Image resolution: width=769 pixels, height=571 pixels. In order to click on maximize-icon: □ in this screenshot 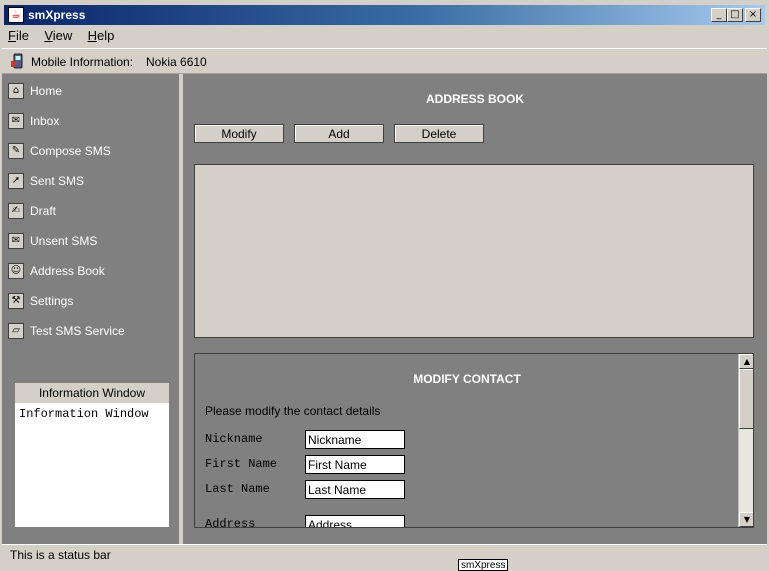, I will do `click(735, 14)`.